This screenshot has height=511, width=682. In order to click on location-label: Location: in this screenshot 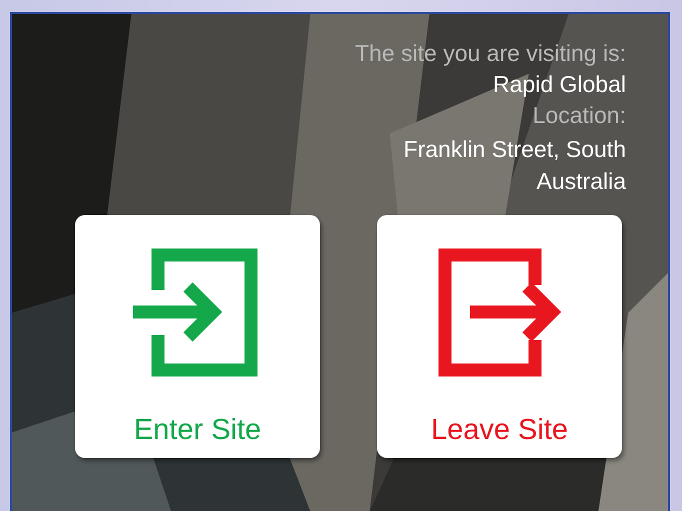, I will do `click(579, 115)`.